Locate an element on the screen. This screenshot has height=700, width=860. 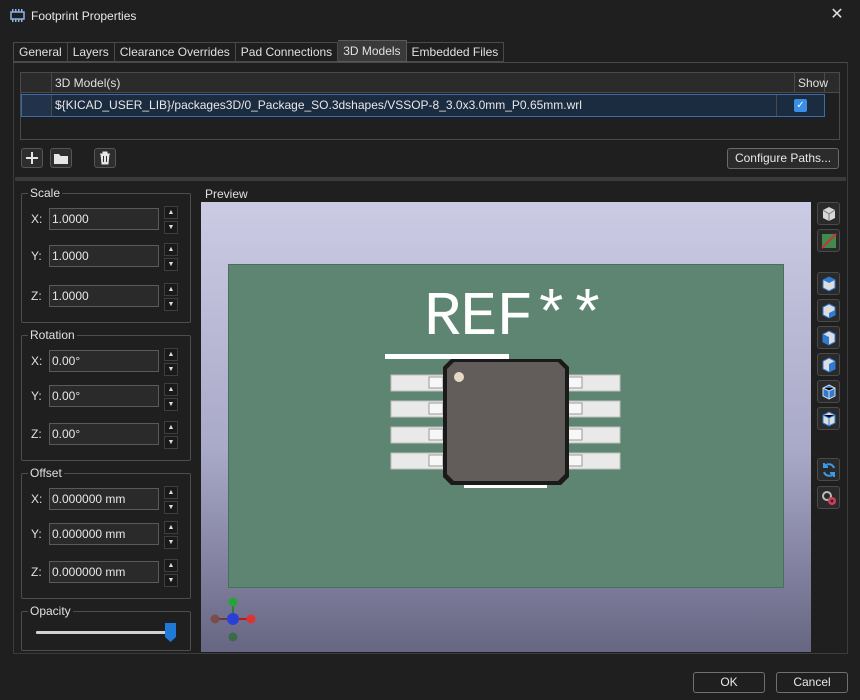
opacity-label: Opacity is located at coordinates (50, 611).